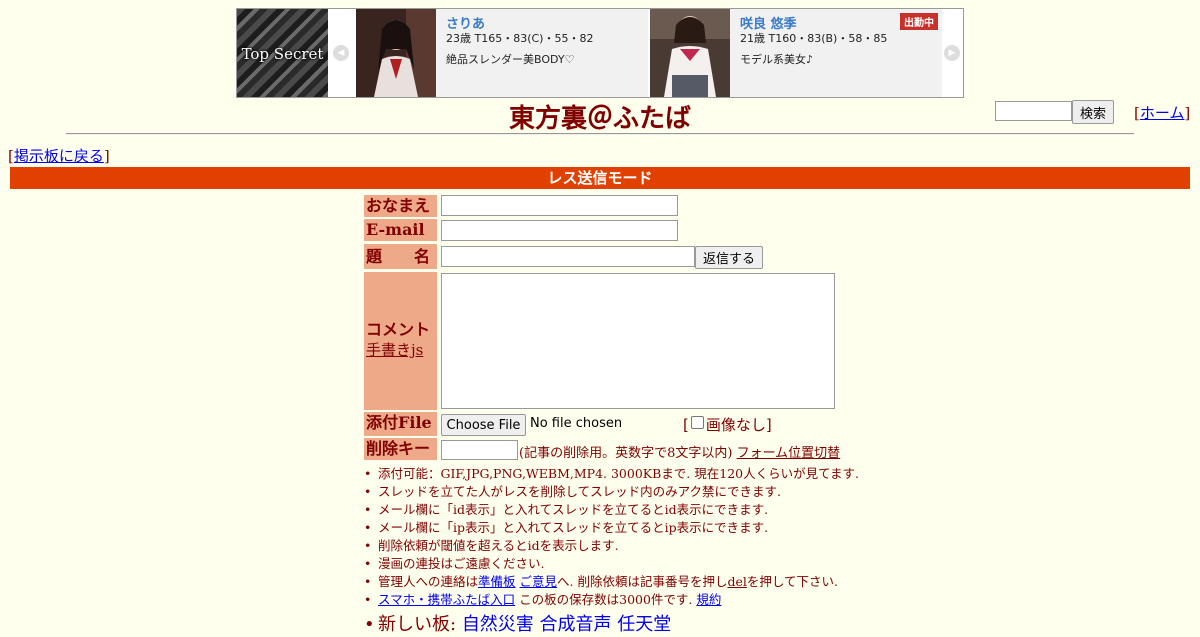  I want to click on choose-file-button: Choose File, so click(483, 425).